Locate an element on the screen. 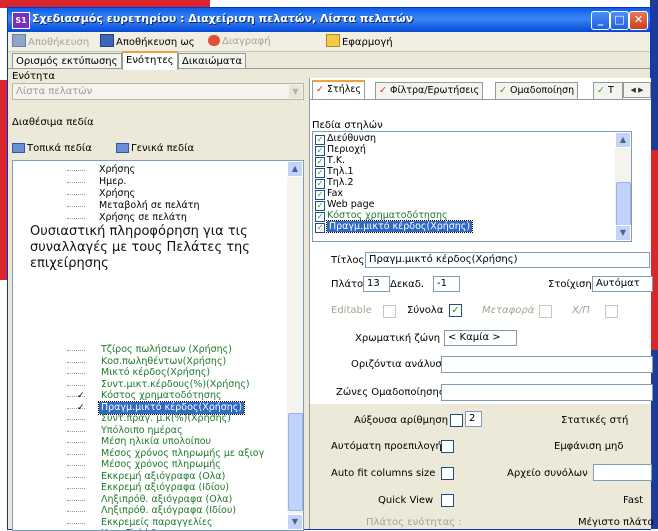 This screenshot has height=531, width=658. alignment-label: Στοίχιση is located at coordinates (570, 284).